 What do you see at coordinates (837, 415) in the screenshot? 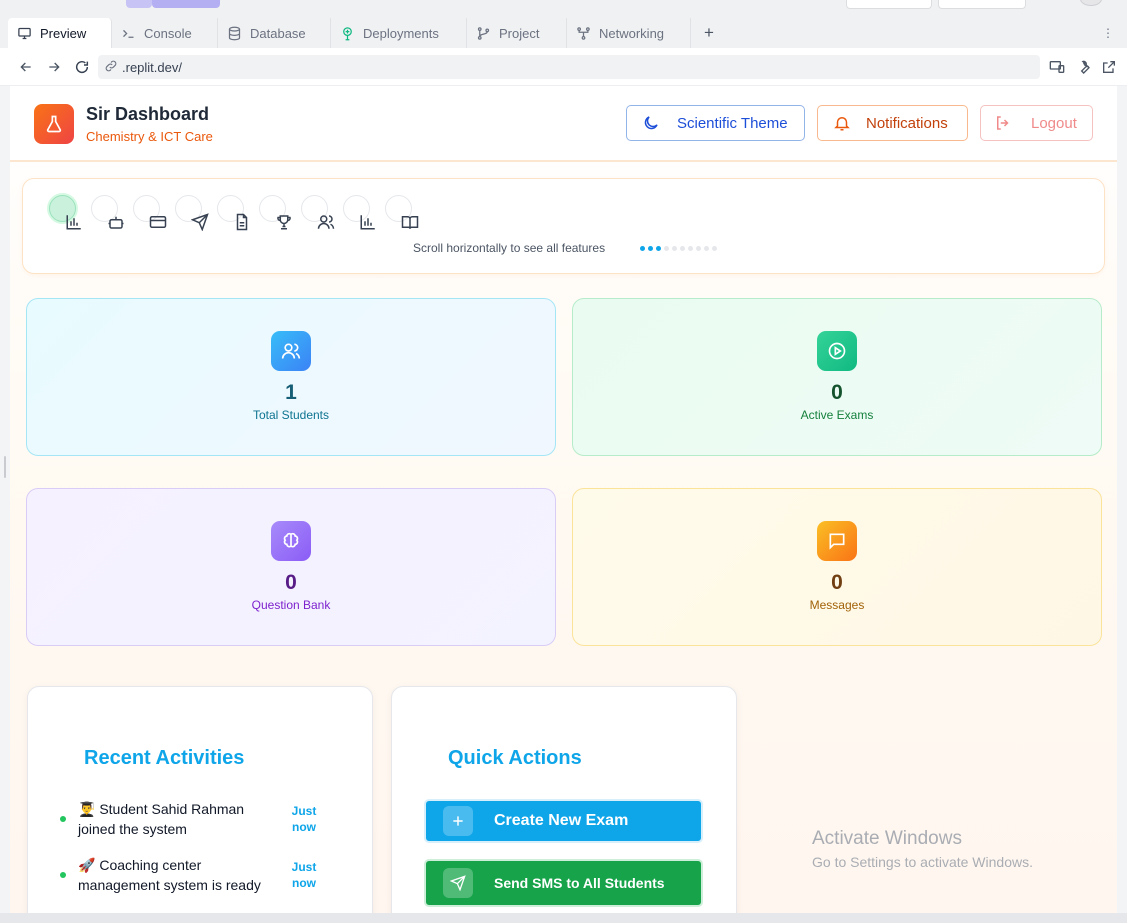
I see `stat-label: Active Exams` at bounding box center [837, 415].